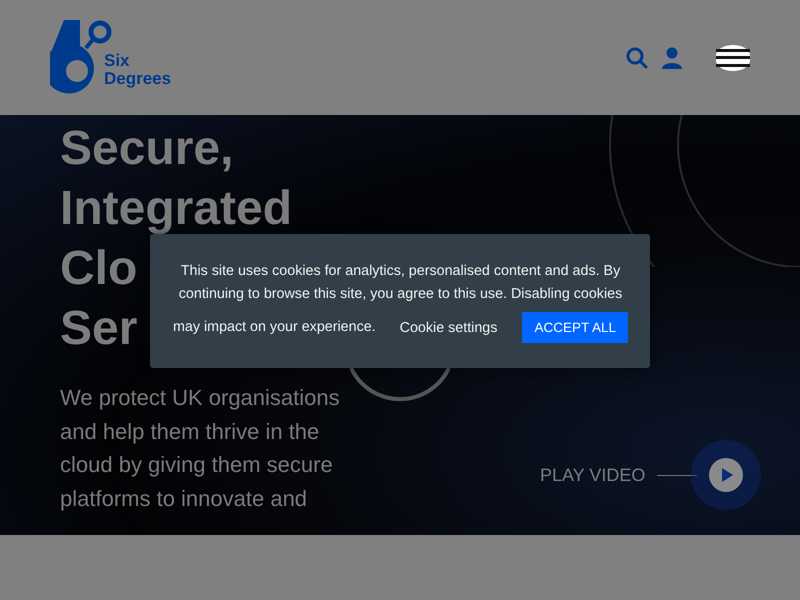 This screenshot has height=600, width=800. Describe the element at coordinates (672, 57) in the screenshot. I see `user-icon` at that location.